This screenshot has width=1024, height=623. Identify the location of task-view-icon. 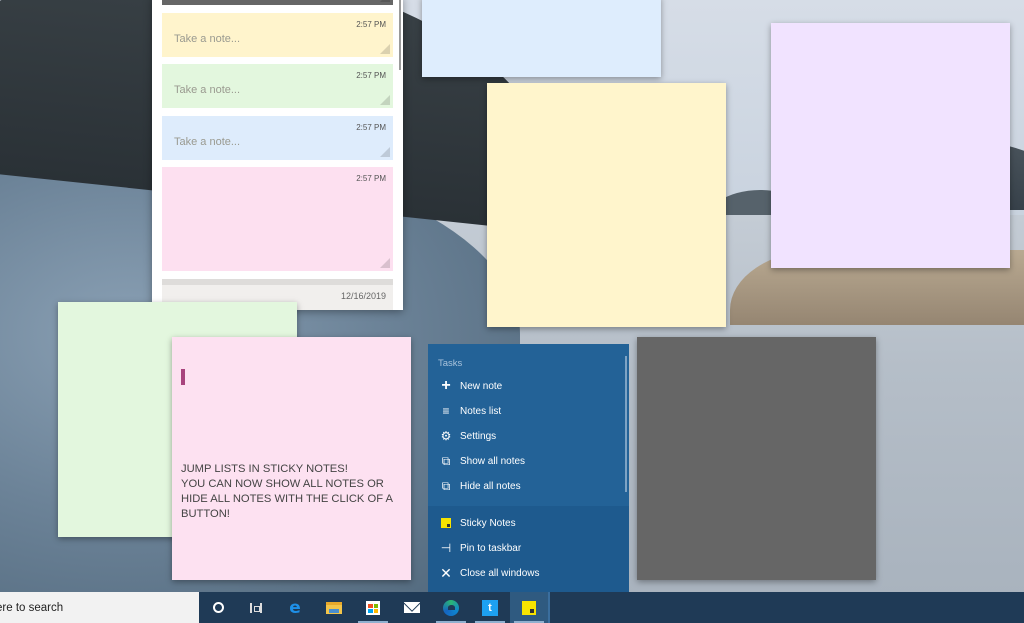
(256, 607).